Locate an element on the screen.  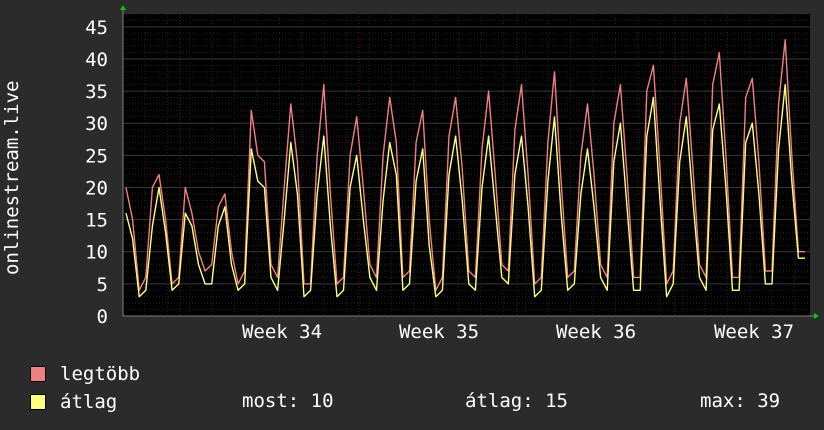
y-tick-label: 5 is located at coordinates (102, 285).